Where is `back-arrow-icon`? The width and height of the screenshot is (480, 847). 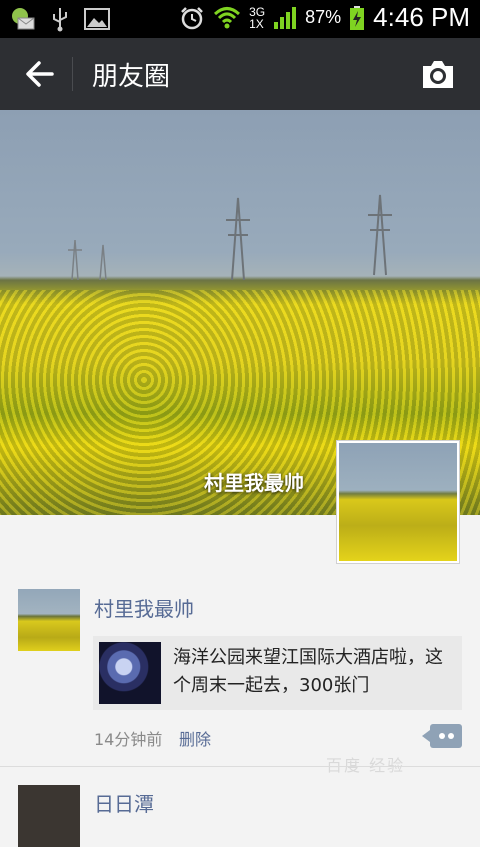 back-arrow-icon is located at coordinates (40, 74).